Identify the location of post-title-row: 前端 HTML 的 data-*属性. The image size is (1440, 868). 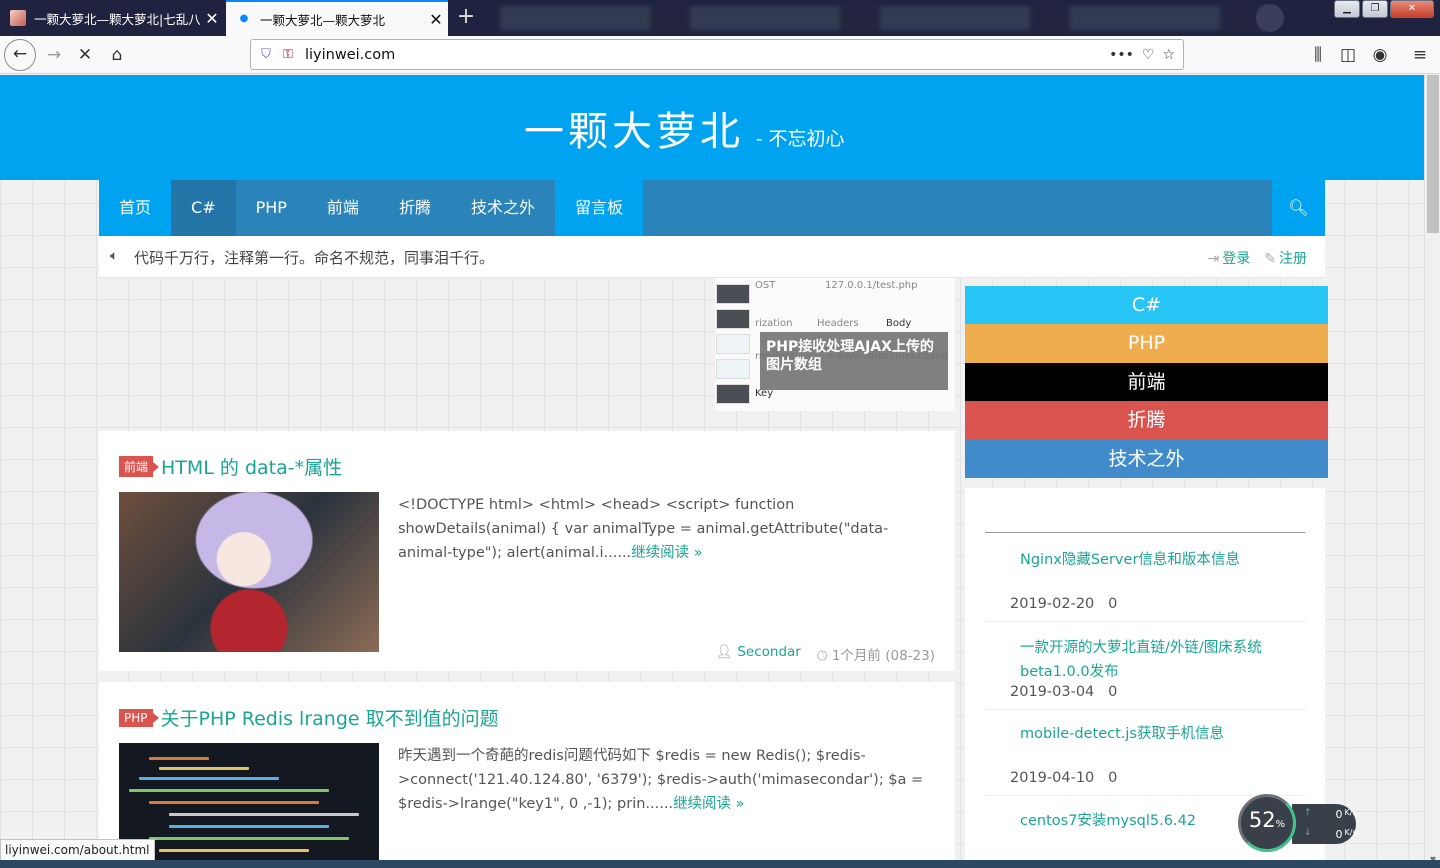
(230, 466).